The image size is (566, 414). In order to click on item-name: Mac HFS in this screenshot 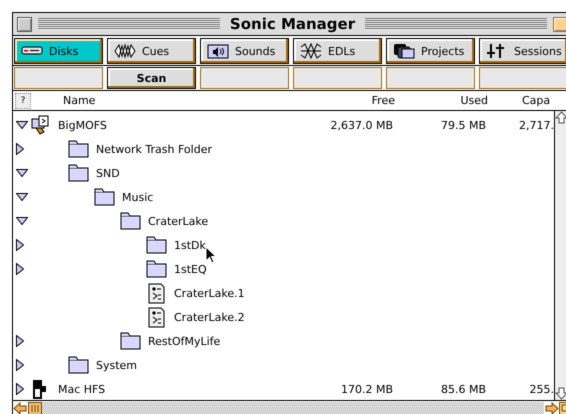, I will do `click(82, 389)`.